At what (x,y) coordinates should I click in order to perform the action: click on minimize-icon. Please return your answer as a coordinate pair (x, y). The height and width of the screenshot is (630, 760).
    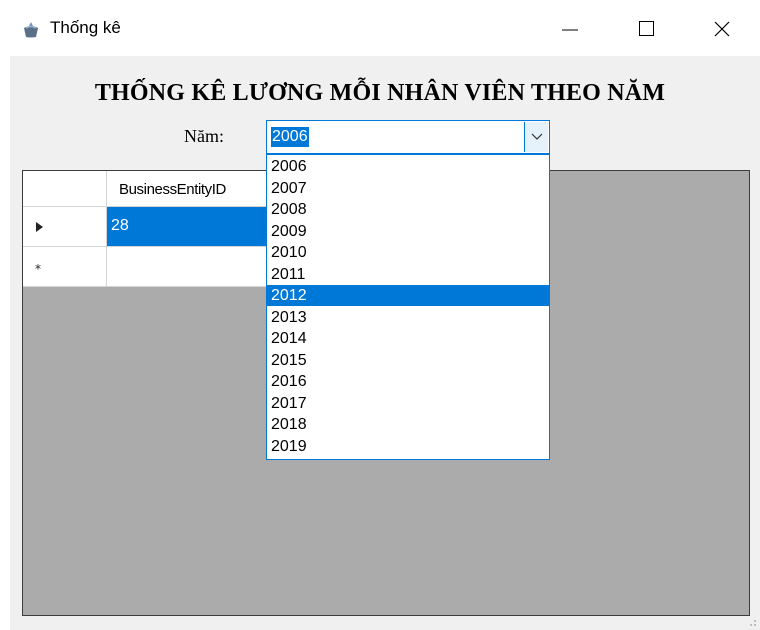
    Looking at the image, I should click on (570, 30).